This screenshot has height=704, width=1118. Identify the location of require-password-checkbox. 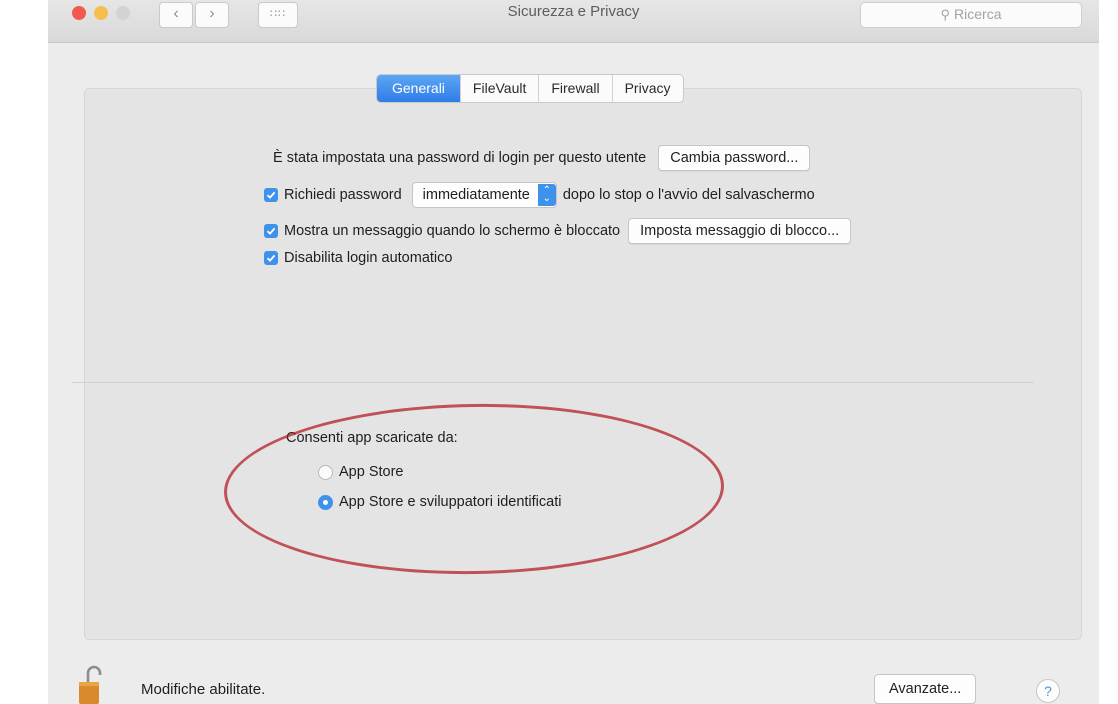
(271, 195).